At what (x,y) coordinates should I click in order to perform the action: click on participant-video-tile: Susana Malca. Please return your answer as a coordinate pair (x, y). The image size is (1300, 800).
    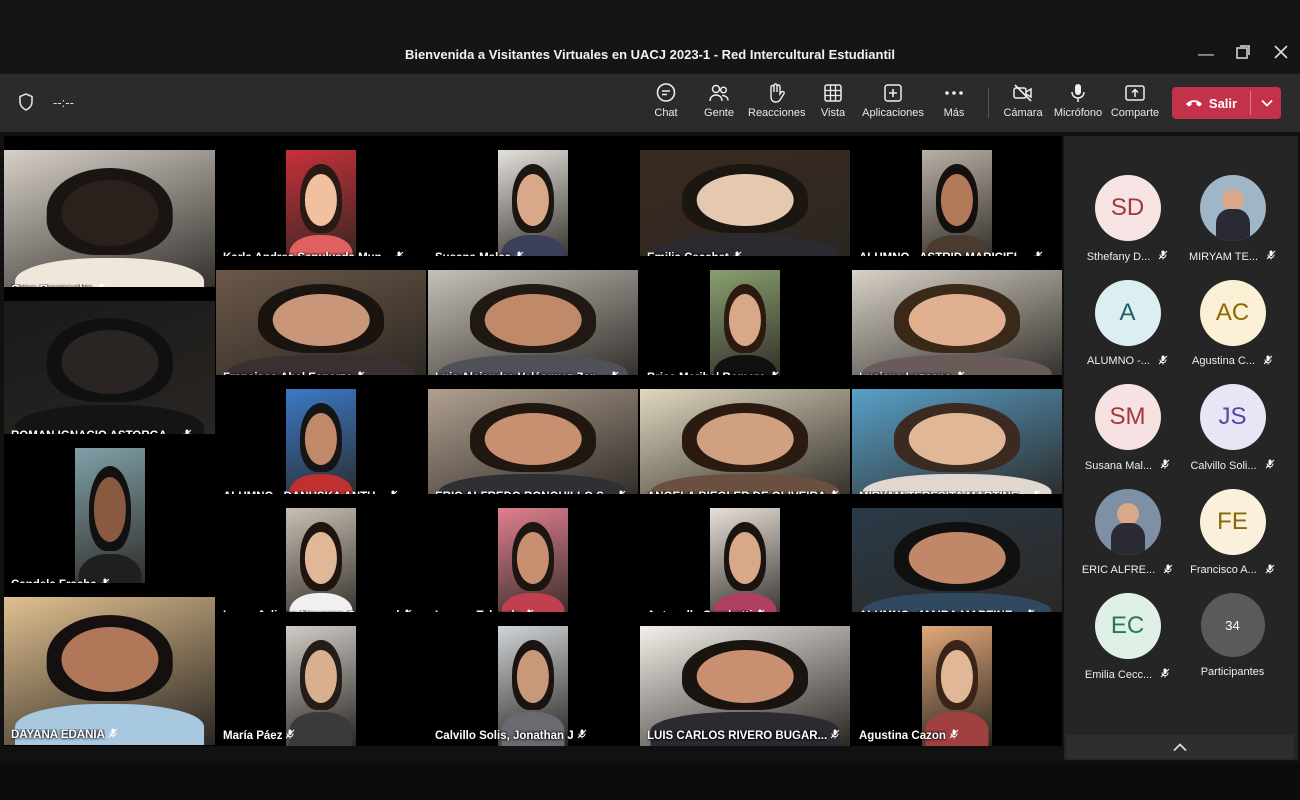
    Looking at the image, I should click on (533, 202).